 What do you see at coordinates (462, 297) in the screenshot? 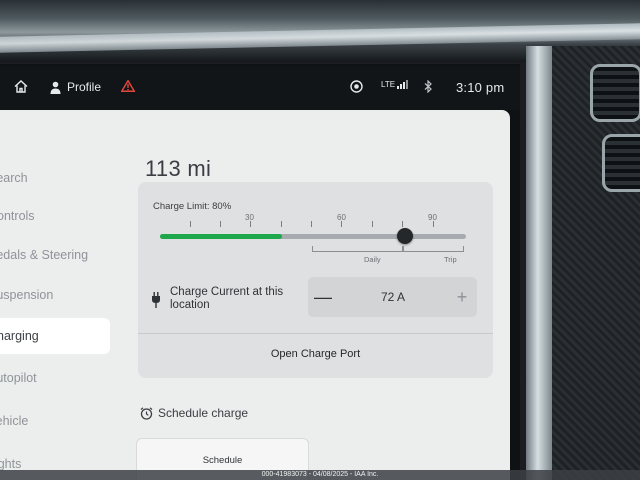
I see `increase-current-button: +` at bounding box center [462, 297].